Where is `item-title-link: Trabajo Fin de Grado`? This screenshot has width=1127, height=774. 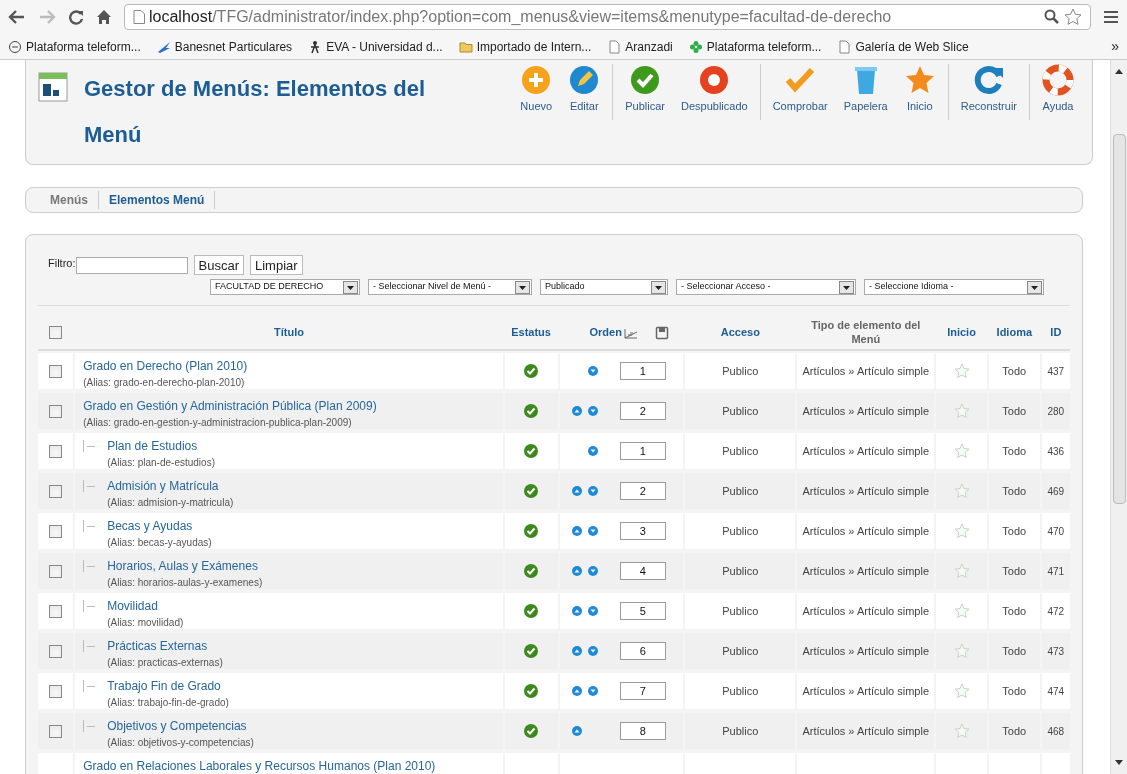 item-title-link: Trabajo Fin de Grado is located at coordinates (168, 686).